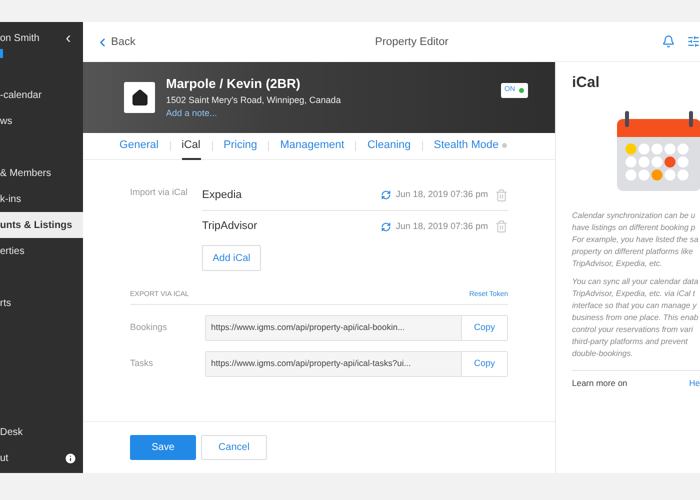  I want to click on property-name: Marpole / Kevin (2BR), so click(234, 84).